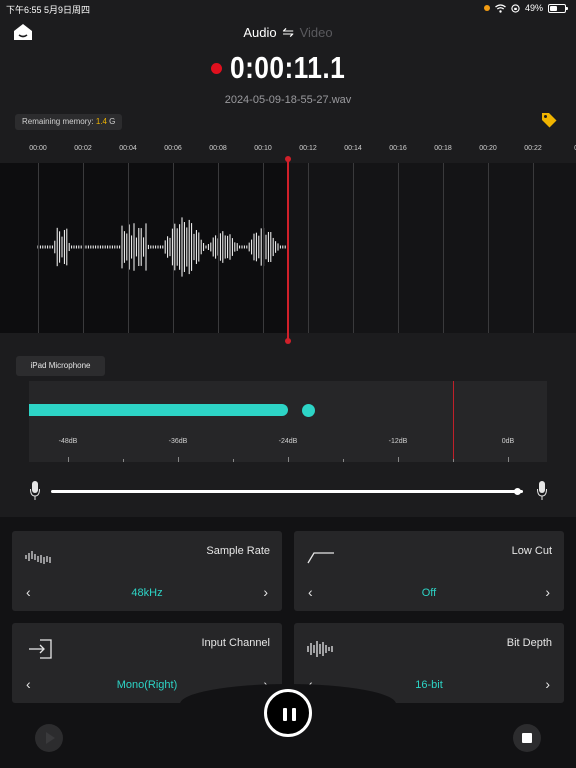 This screenshot has height=768, width=576. What do you see at coordinates (101, 121) in the screenshot?
I see `memory-value: 1.4` at bounding box center [101, 121].